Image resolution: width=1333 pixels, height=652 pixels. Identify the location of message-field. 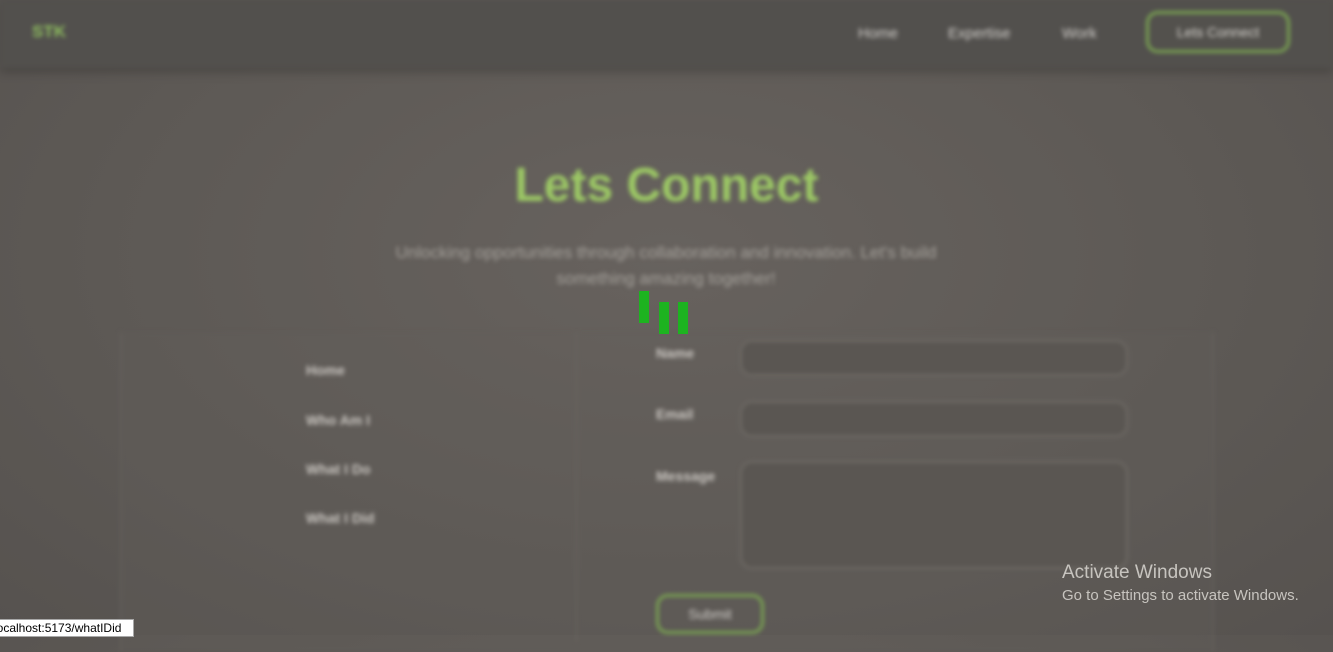
(934, 515).